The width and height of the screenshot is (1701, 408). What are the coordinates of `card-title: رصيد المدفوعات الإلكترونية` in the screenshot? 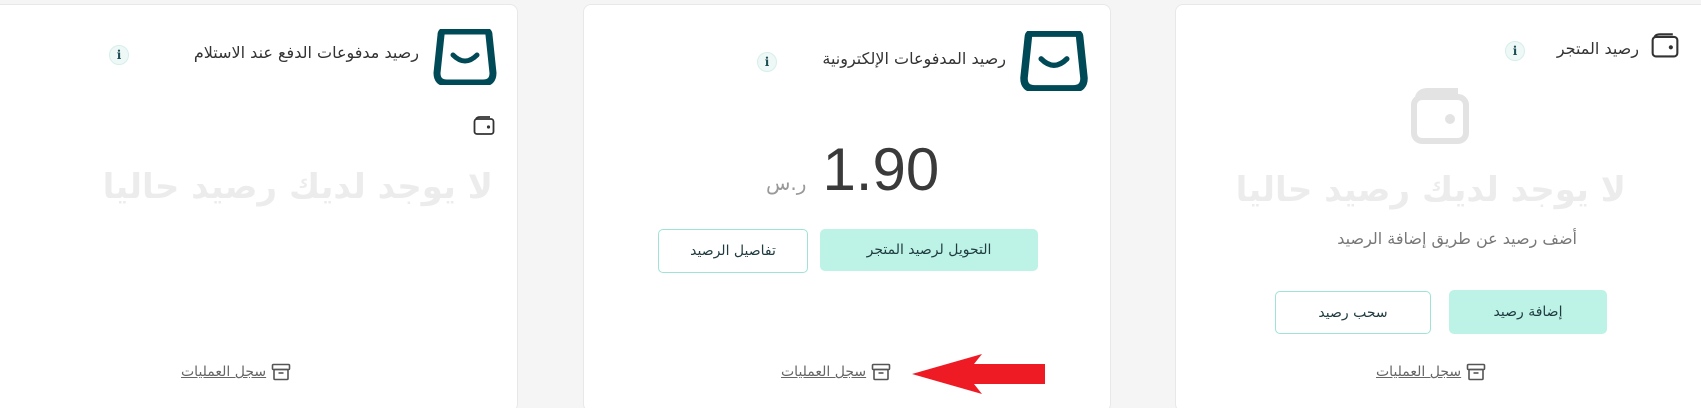 It's located at (914, 58).